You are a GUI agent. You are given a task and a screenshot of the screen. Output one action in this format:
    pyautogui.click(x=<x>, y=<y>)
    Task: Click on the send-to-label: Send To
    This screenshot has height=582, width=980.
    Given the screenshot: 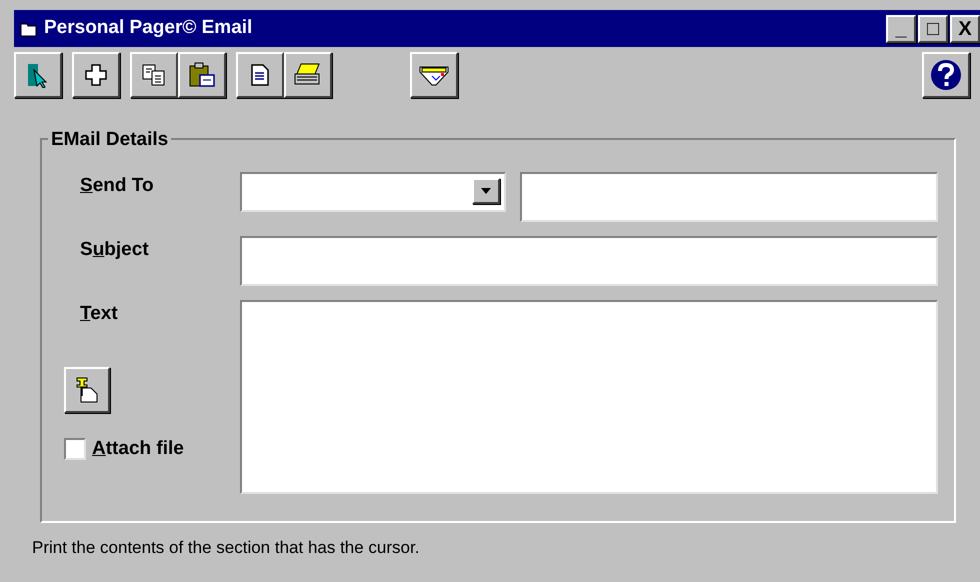 What is the action you would take?
    pyautogui.click(x=117, y=185)
    